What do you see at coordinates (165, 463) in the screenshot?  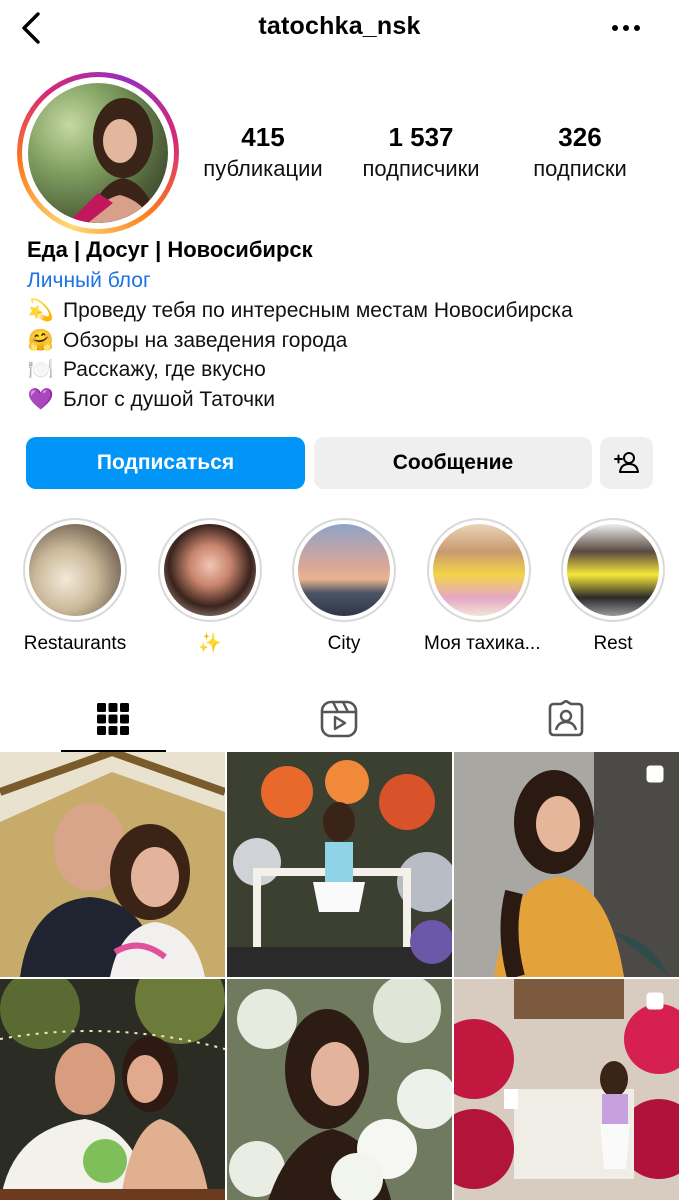 I see `follow-button: Подписаться` at bounding box center [165, 463].